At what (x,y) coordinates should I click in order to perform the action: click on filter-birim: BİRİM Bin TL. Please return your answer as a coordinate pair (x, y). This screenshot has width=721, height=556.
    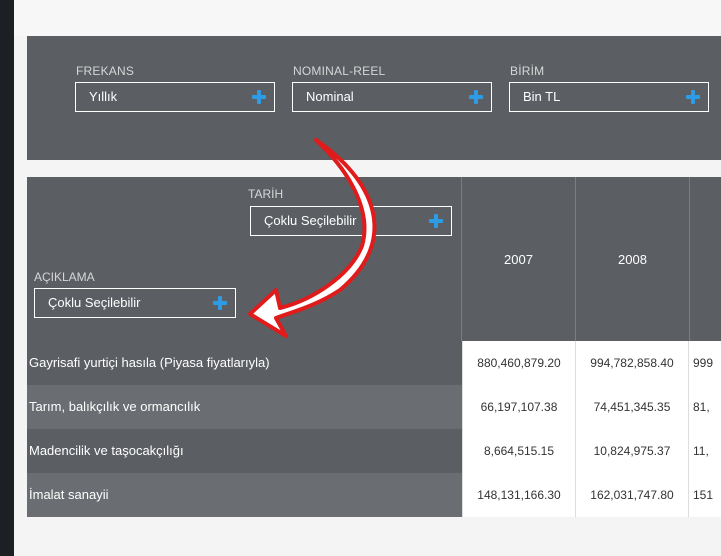
    Looking at the image, I should click on (609, 88).